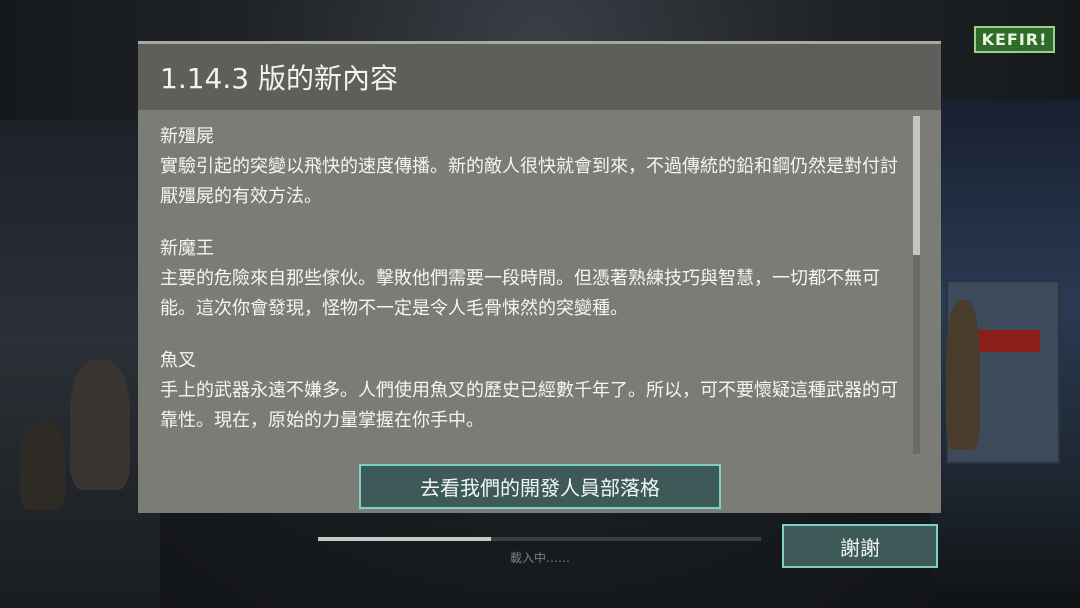 The height and width of the screenshot is (608, 1080). What do you see at coordinates (540, 486) in the screenshot?
I see `dev-blog-button: 去看我們的開發人員部落格` at bounding box center [540, 486].